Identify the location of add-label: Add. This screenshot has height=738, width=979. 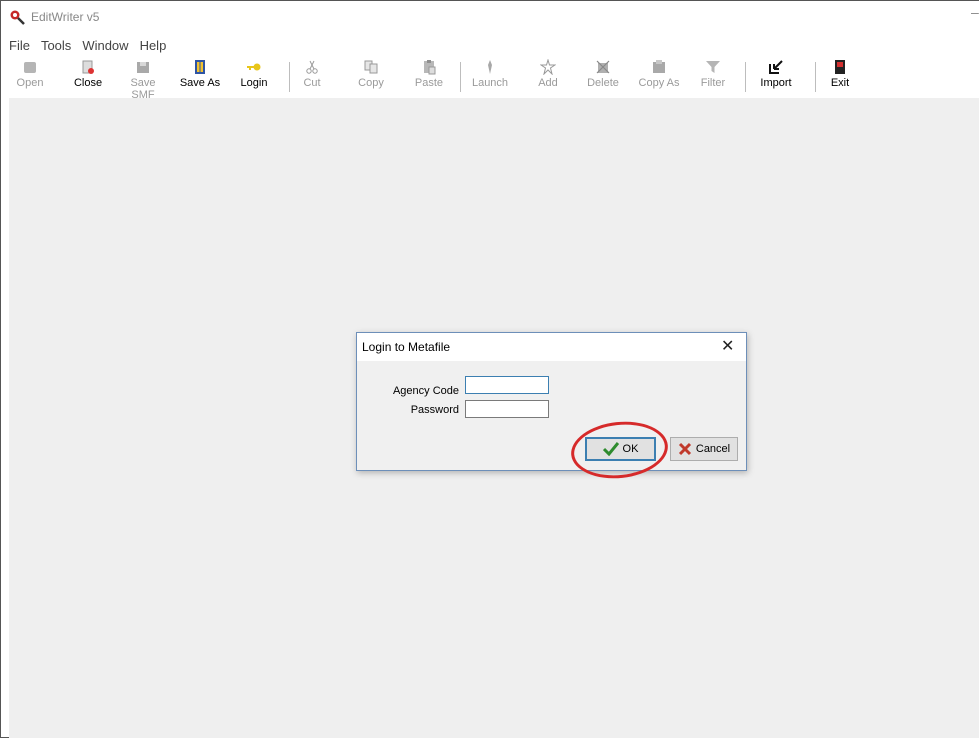
(548, 83).